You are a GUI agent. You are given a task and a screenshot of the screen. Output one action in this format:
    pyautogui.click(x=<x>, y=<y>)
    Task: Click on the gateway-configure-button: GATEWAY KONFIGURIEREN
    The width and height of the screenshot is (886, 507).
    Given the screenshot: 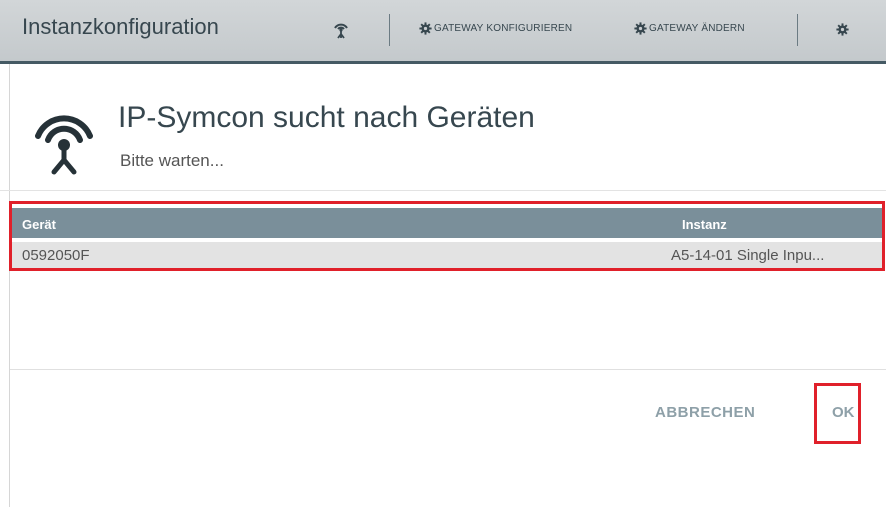 What is the action you would take?
    pyautogui.click(x=495, y=28)
    